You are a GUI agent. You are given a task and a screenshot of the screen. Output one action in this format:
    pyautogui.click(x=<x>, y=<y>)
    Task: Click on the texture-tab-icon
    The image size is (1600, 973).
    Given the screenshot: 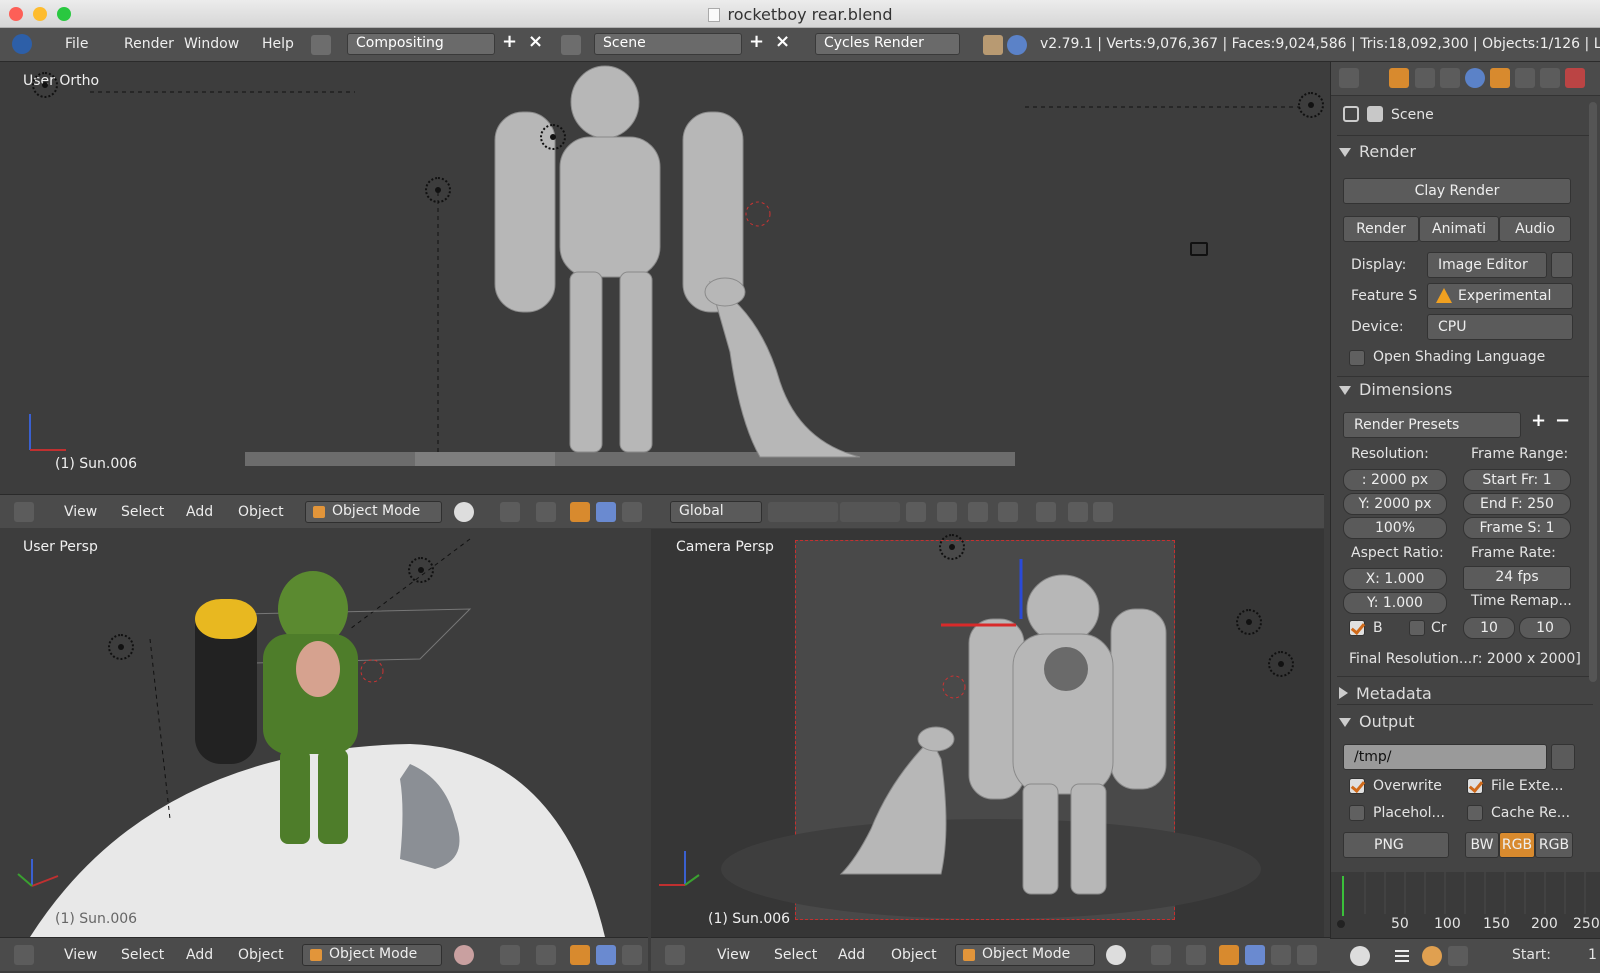 What is the action you would take?
    pyautogui.click(x=1575, y=78)
    